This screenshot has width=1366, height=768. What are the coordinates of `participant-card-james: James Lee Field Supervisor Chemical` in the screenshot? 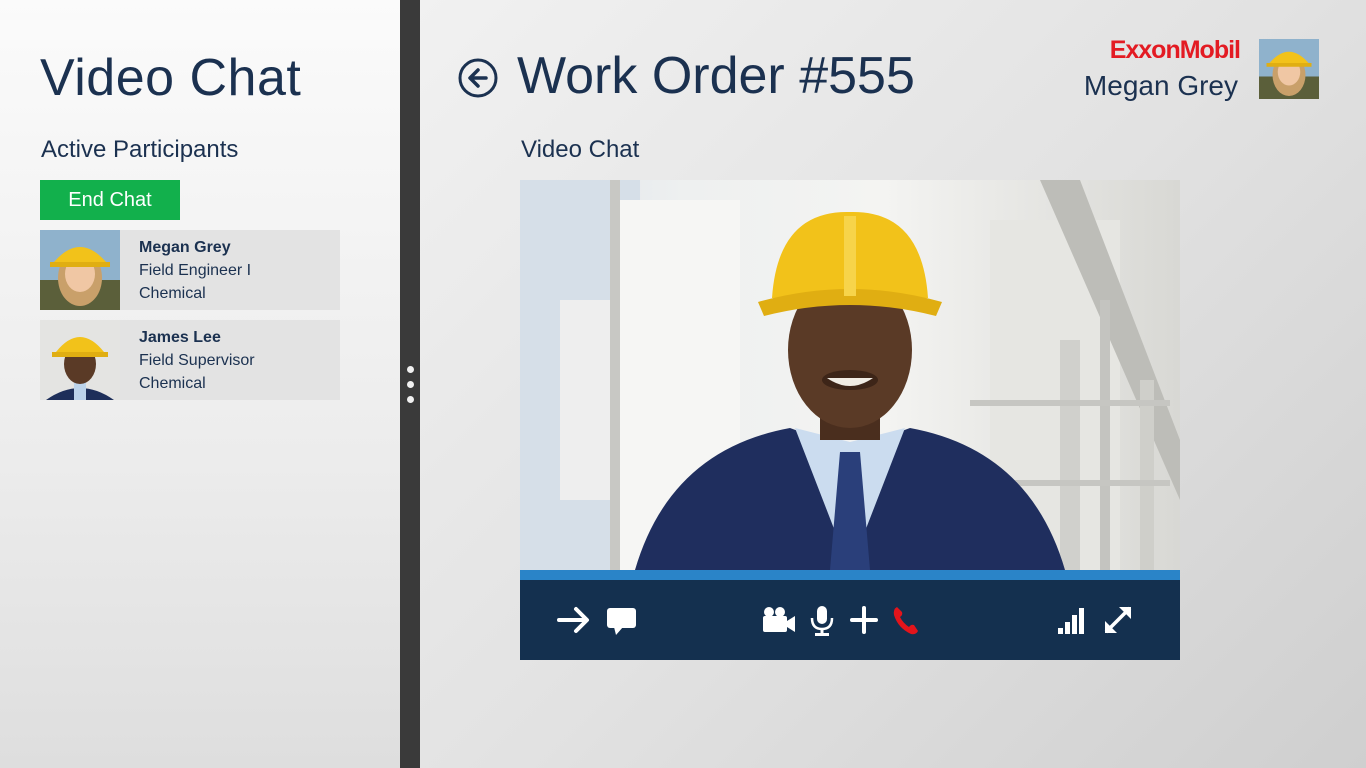 It's located at (190, 360).